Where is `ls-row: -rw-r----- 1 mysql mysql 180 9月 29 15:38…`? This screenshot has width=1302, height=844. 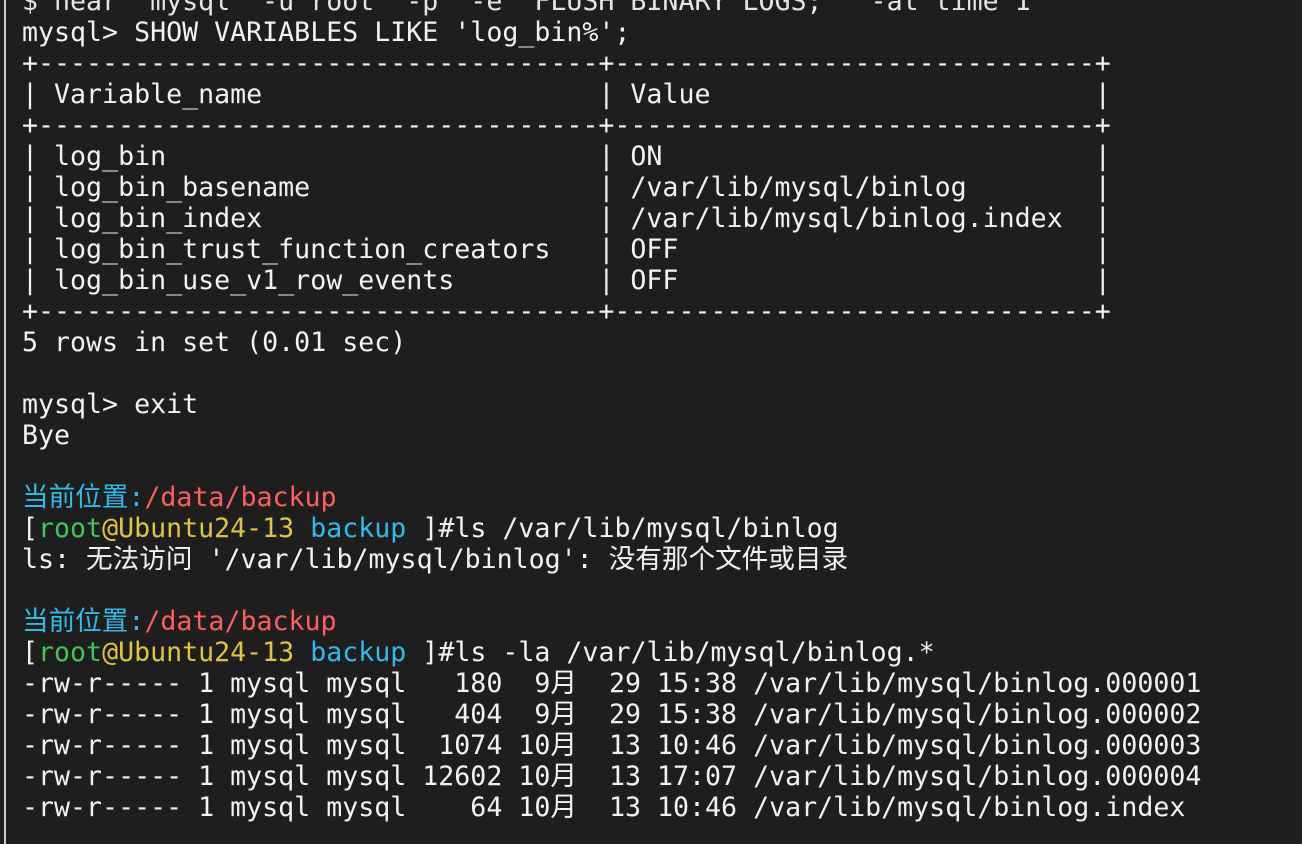
ls-row: -rw-r----- 1 mysql mysql 180 9月 29 15:38… is located at coordinates (612, 683).